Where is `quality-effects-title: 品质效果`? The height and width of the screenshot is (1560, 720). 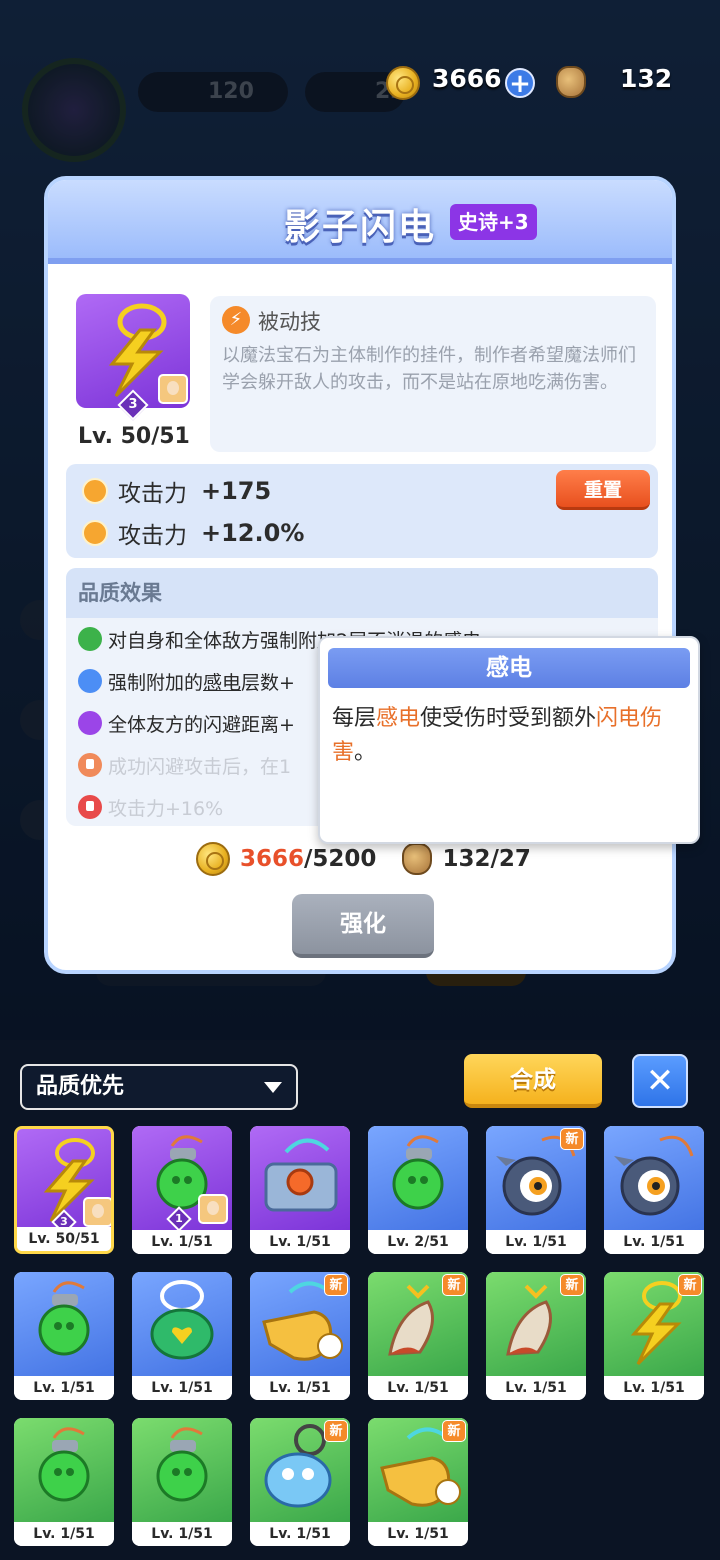 quality-effects-title: 品质效果 is located at coordinates (362, 593).